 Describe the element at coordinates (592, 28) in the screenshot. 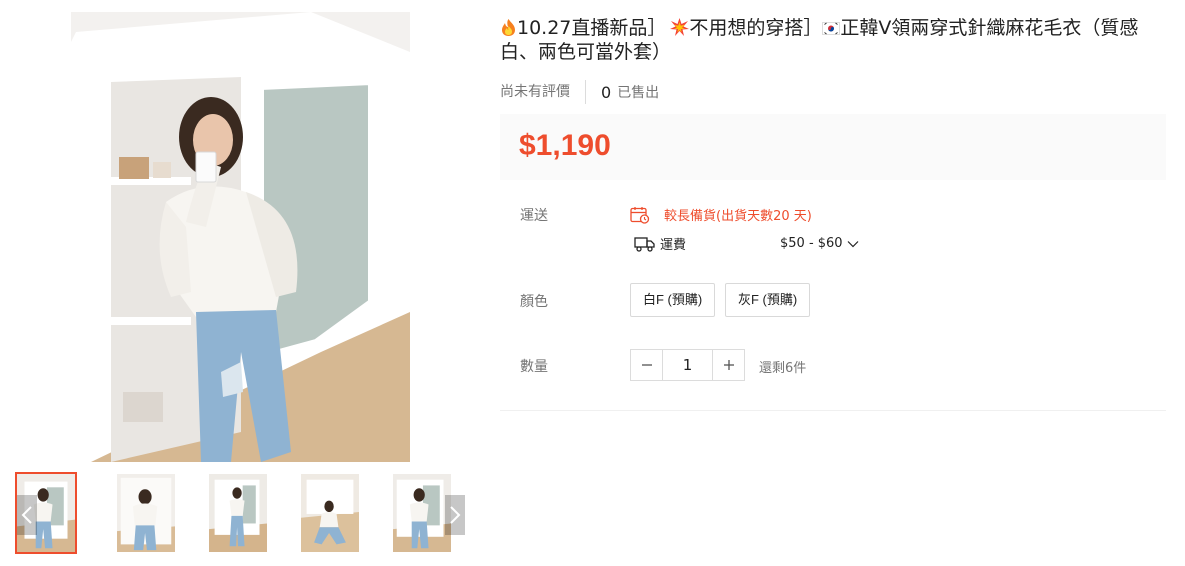

I see `title-part-1: 10.27直播新品］` at that location.